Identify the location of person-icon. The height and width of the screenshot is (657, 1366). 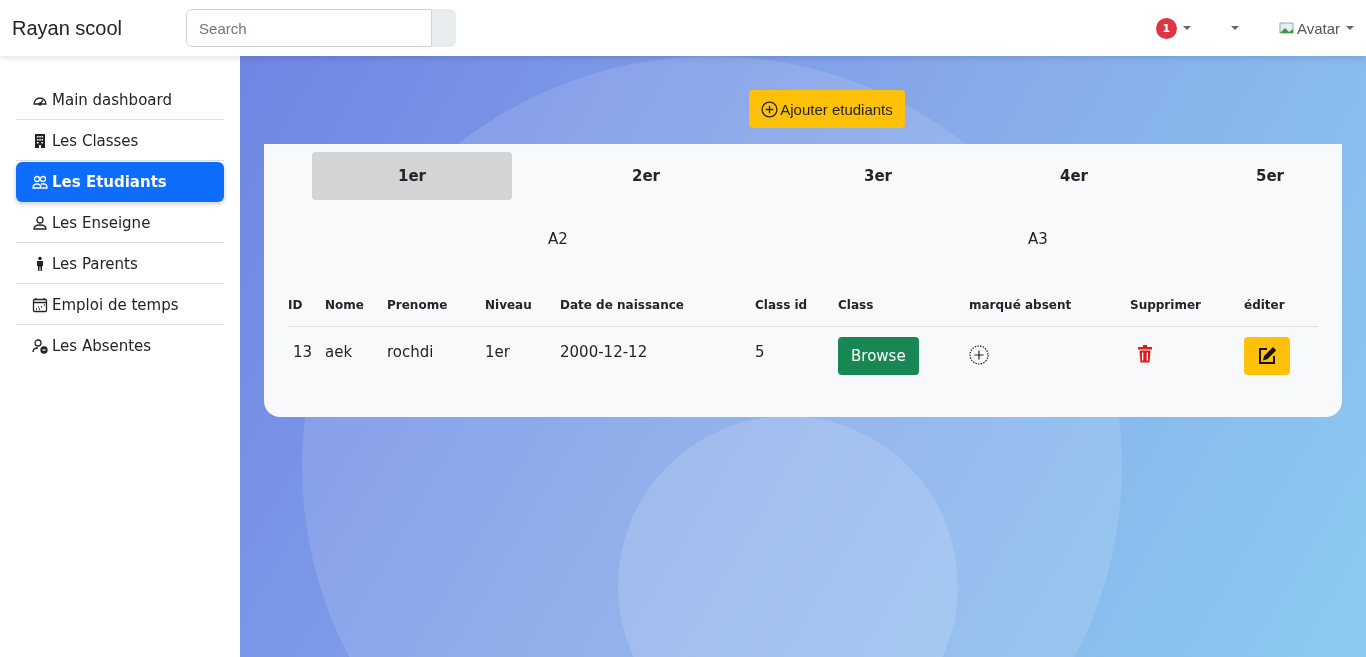
(40, 222).